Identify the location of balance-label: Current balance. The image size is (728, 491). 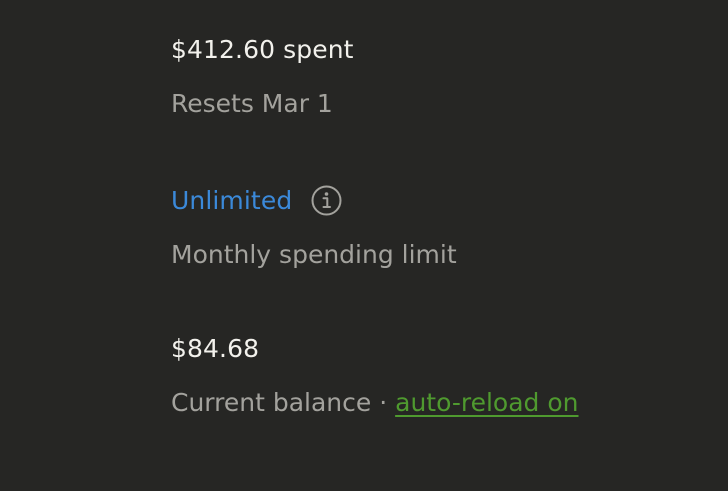
(271, 402).